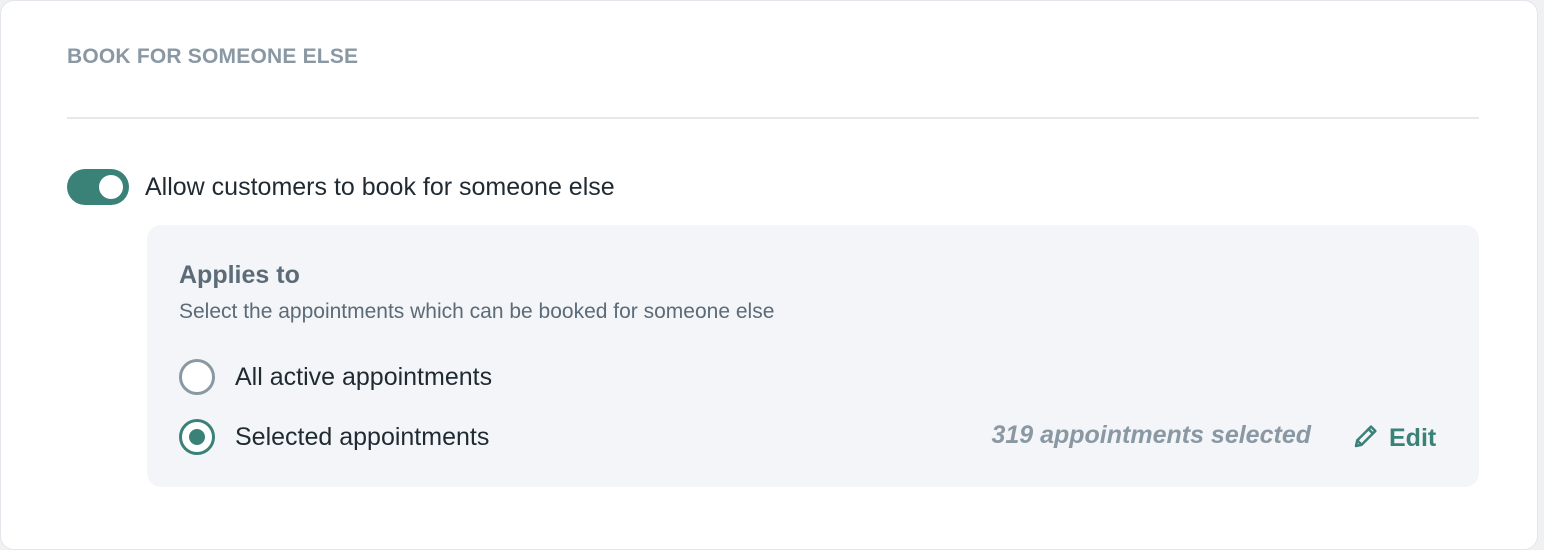  What do you see at coordinates (1151, 435) in the screenshot?
I see `selected-count-text: 319 appointments selected` at bounding box center [1151, 435].